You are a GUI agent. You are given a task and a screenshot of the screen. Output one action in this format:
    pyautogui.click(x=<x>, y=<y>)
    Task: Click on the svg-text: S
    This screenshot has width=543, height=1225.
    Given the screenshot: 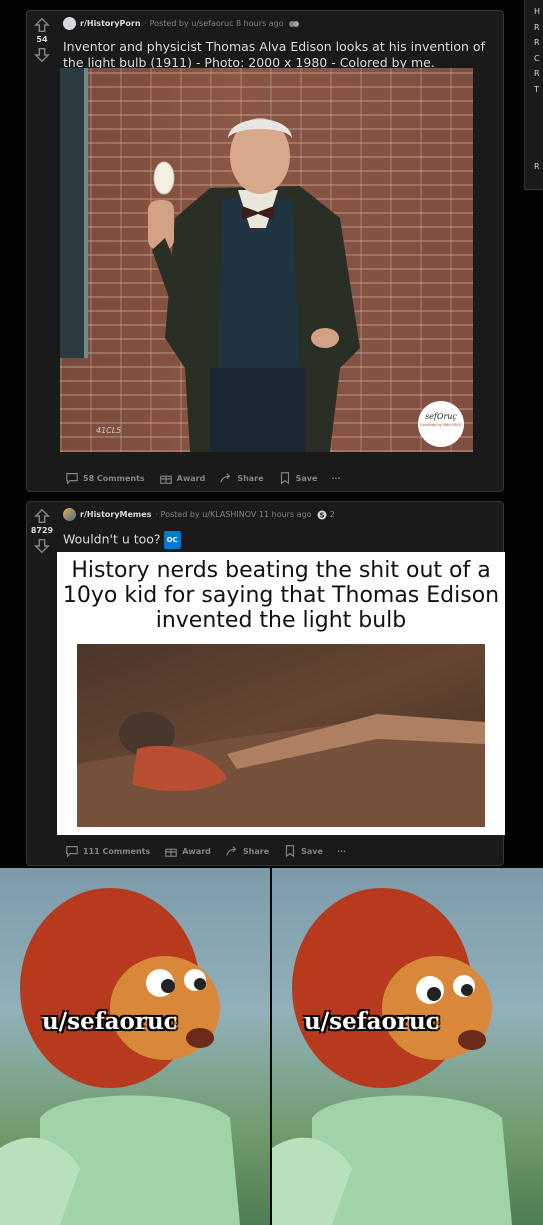 What is the action you would take?
    pyautogui.click(x=321, y=515)
    